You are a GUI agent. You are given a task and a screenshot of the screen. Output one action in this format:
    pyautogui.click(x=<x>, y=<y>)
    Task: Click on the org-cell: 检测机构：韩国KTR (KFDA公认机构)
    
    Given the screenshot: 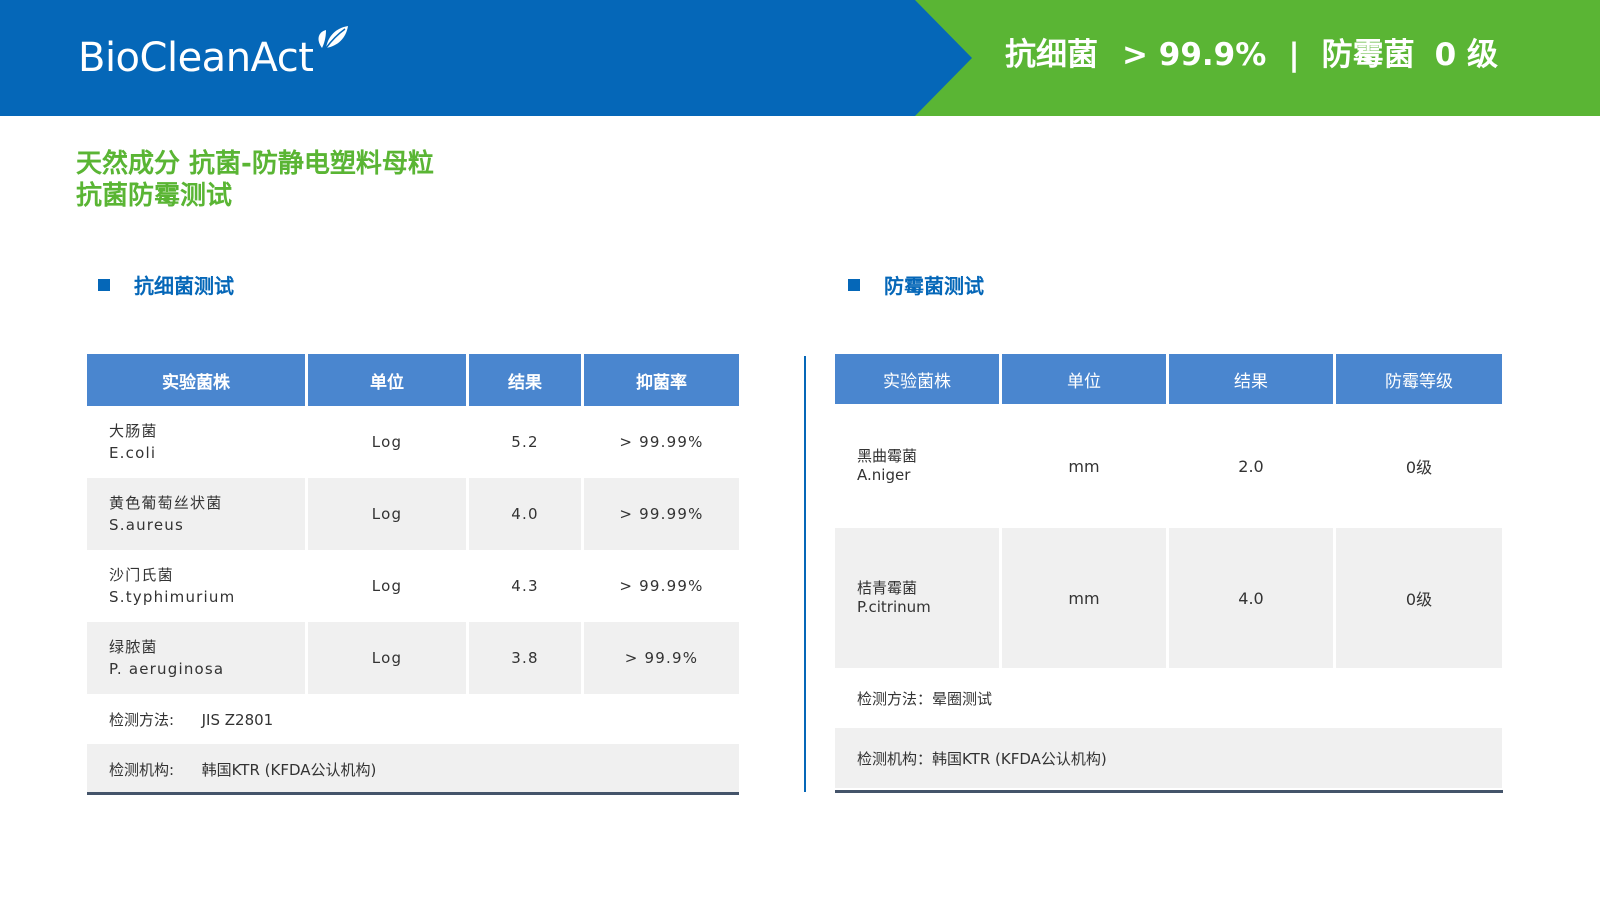 What is the action you would take?
    pyautogui.click(x=1168, y=758)
    